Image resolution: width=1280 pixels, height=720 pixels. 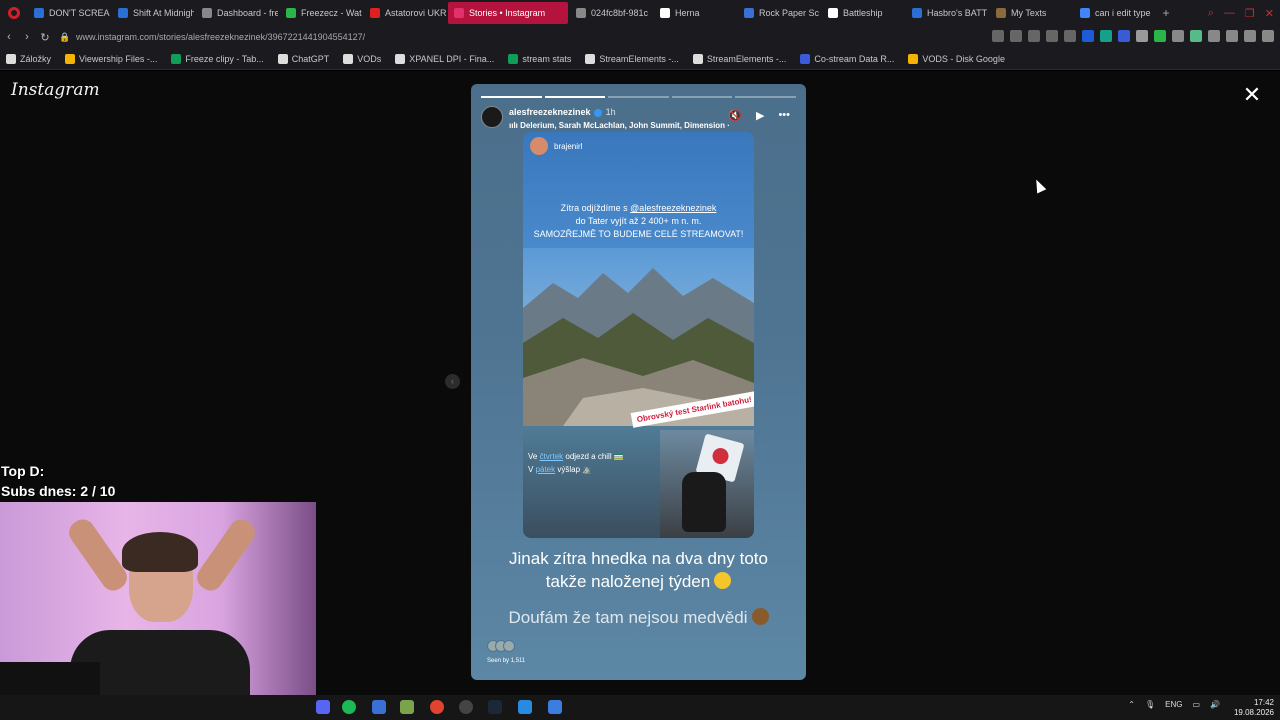 What do you see at coordinates (9, 37) in the screenshot?
I see `back-button: ‹` at bounding box center [9, 37].